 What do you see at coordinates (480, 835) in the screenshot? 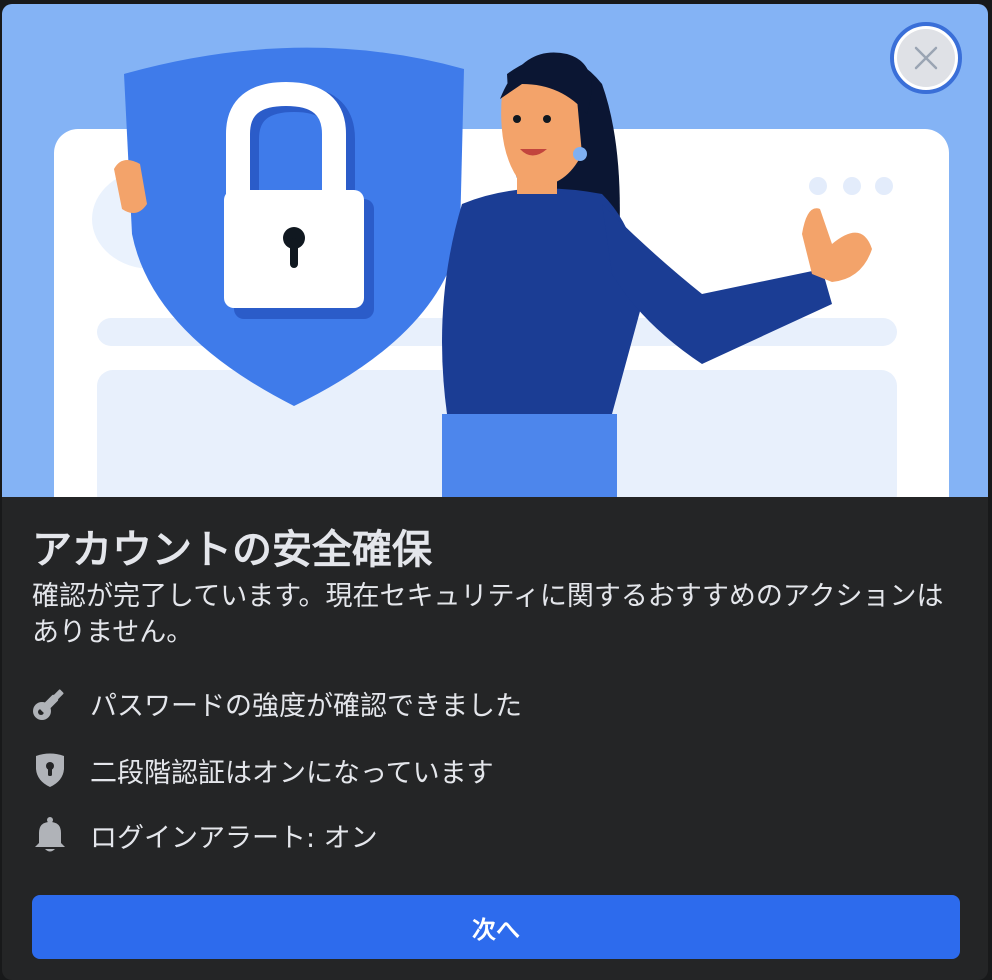
I see `status-item-login-alerts: ログインアラート: オン` at bounding box center [480, 835].